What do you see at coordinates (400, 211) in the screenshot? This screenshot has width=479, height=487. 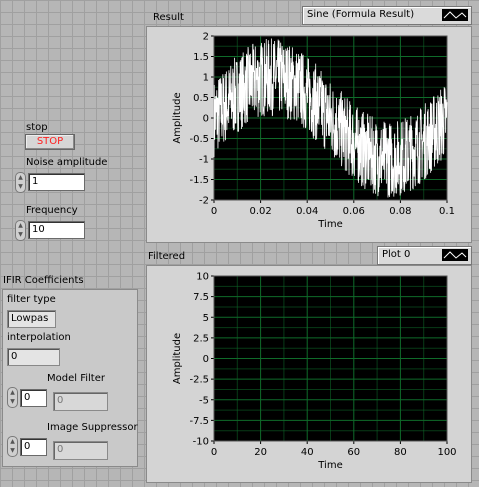 I see `x-tick-label: 0.08` at bounding box center [400, 211].